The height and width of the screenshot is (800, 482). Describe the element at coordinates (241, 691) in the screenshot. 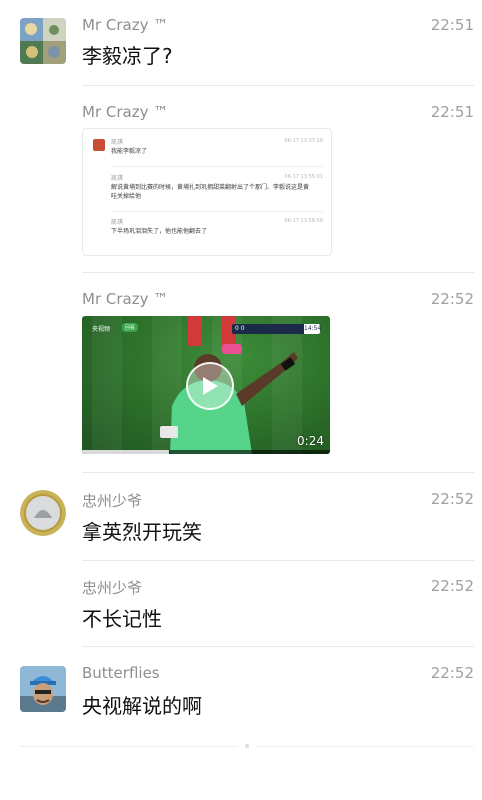

I see `message-6: Butterflies 22:52 央视解说的啊` at that location.